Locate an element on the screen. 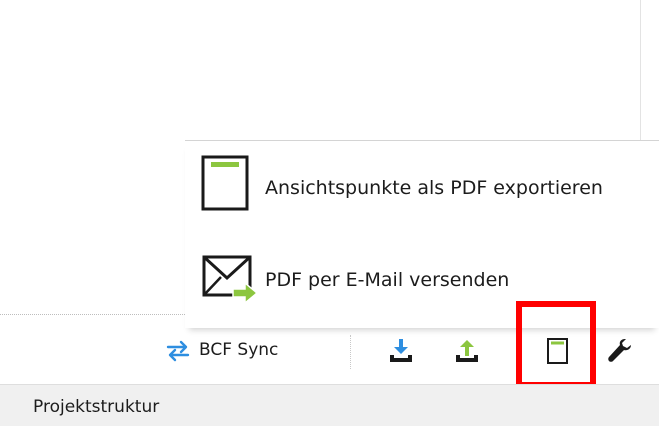 The height and width of the screenshot is (426, 659). menu-item-export-viewpoints-pdf: Ansichtspunkte als PDF exportieren is located at coordinates (422, 190).